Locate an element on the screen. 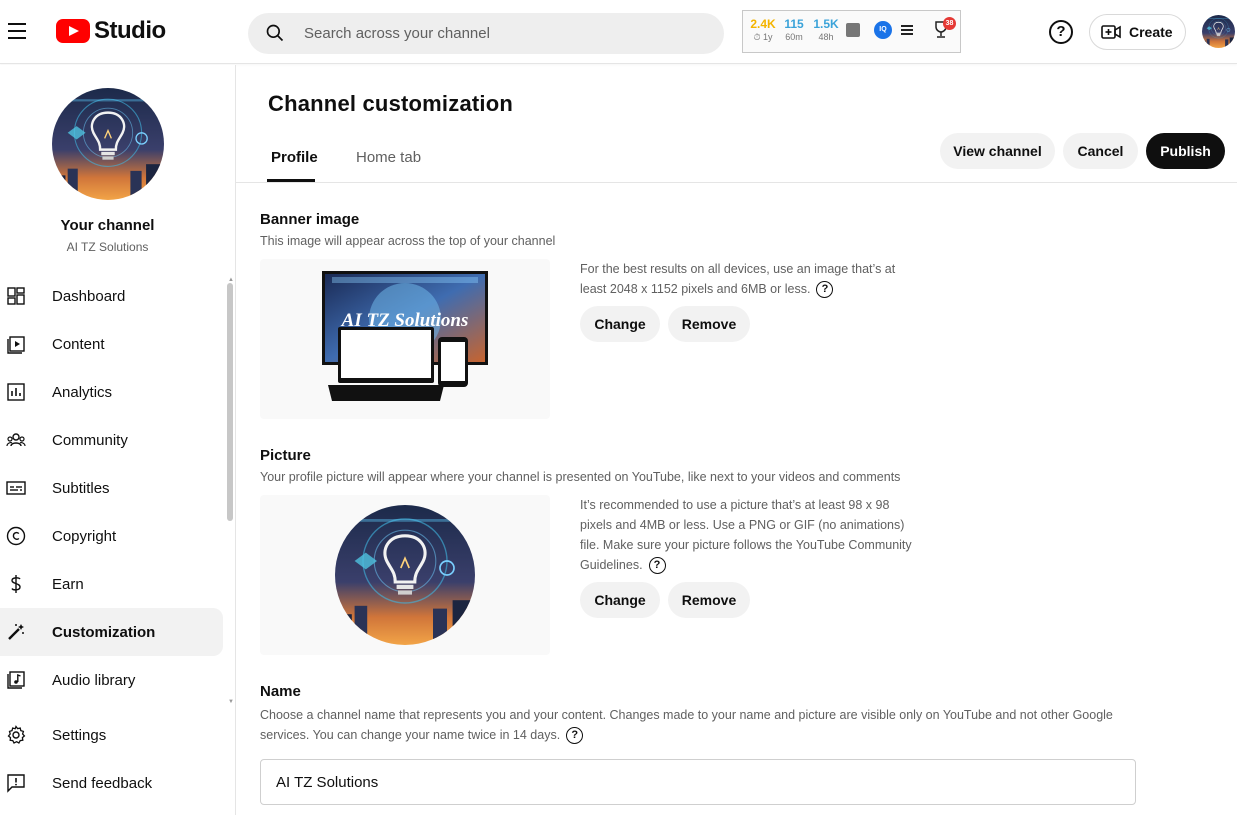  video-camera-icon is located at coordinates (1111, 32).